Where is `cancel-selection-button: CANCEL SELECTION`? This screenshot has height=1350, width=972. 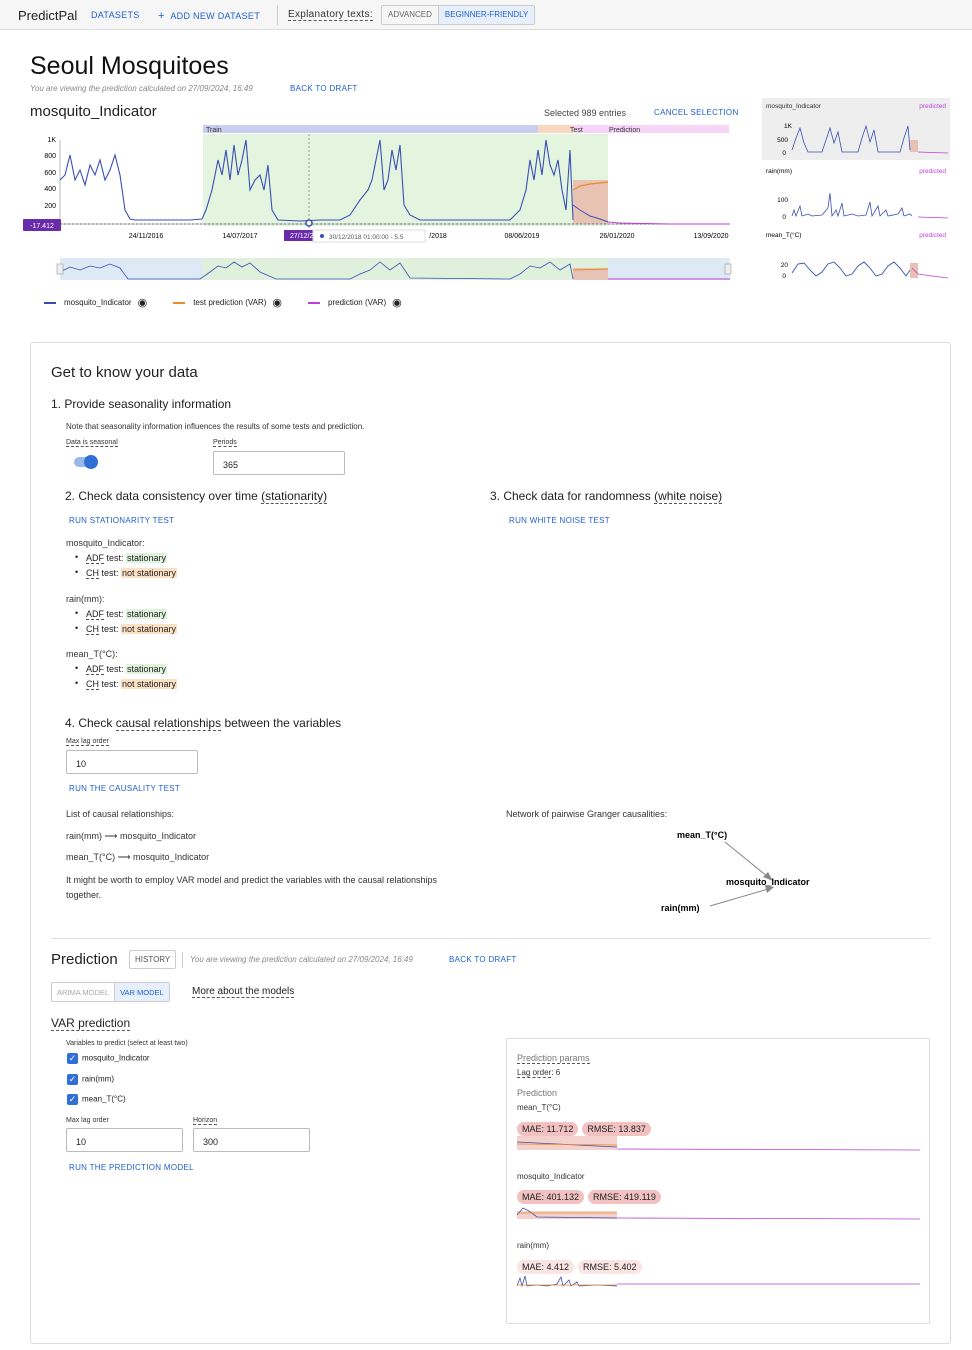 cancel-selection-button: CANCEL SELECTION is located at coordinates (696, 112).